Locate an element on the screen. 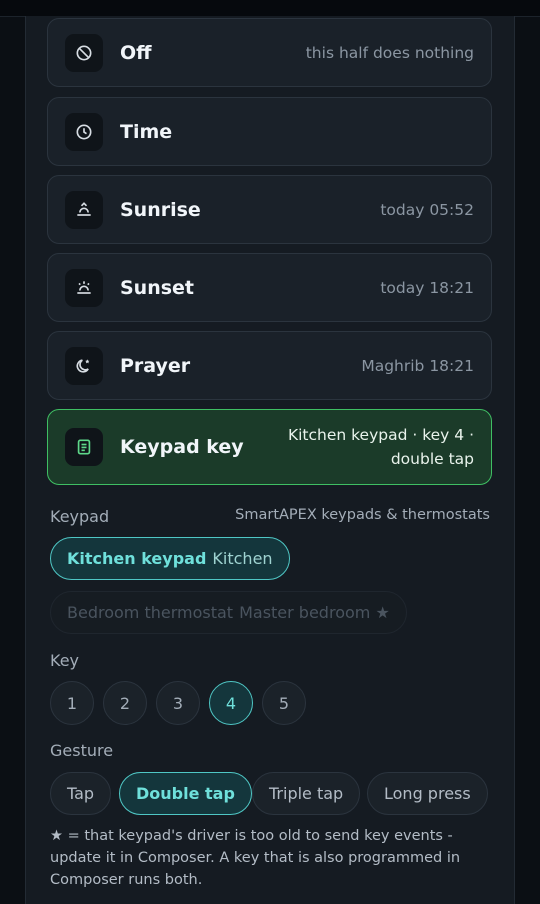  trigger-label: Prayer is located at coordinates (155, 365).